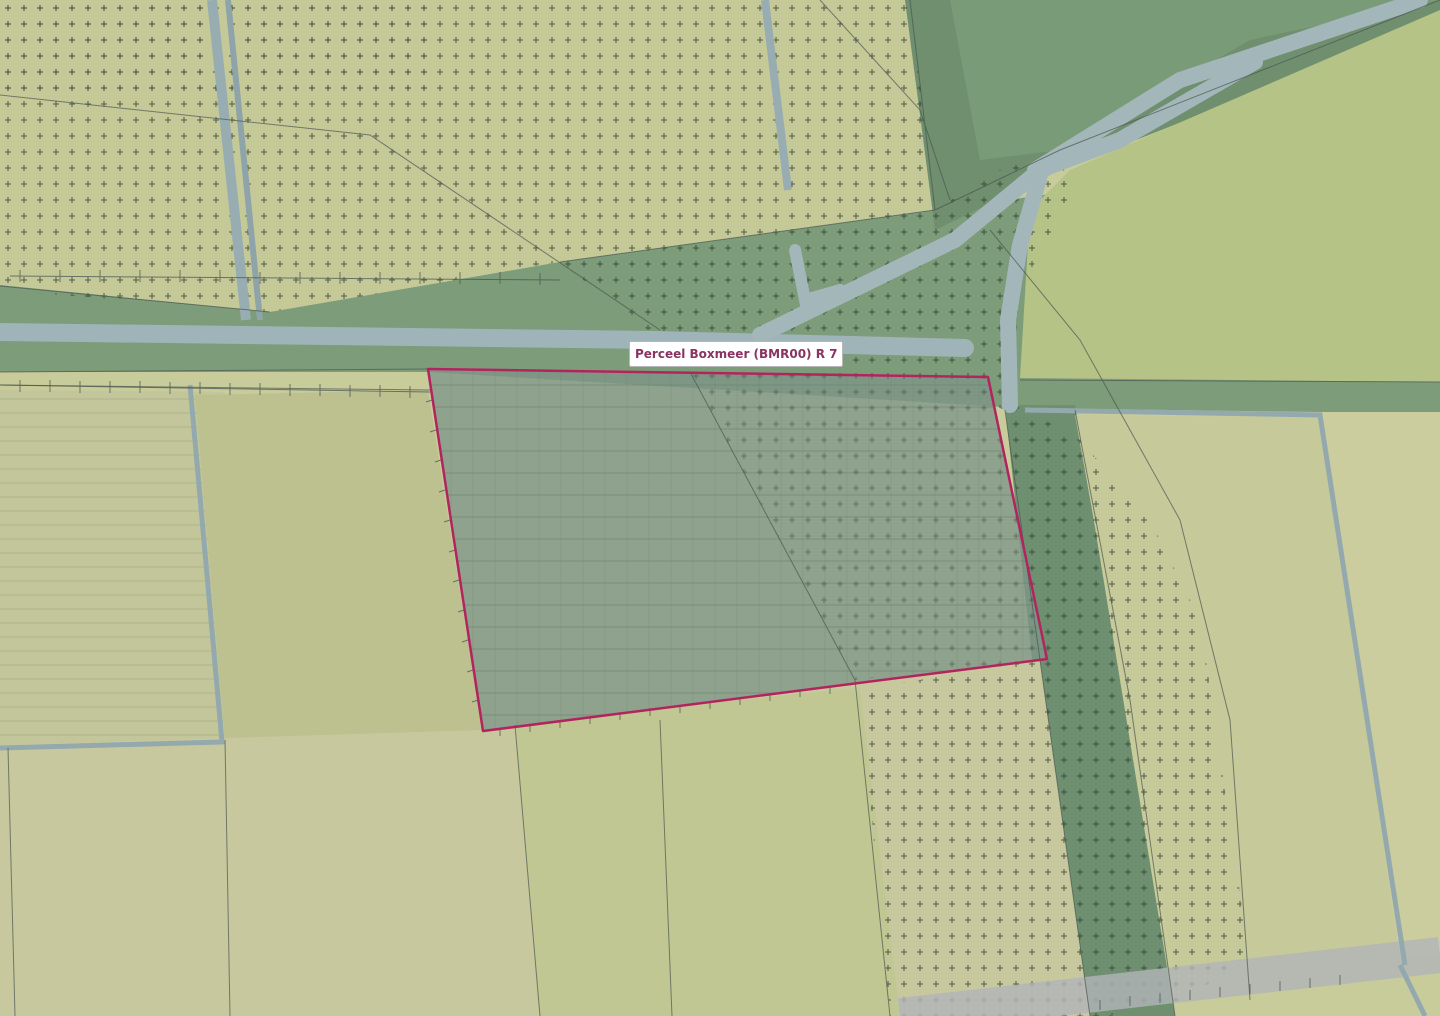 This screenshot has width=1440, height=1016. What do you see at coordinates (736, 354) in the screenshot?
I see `parcel-label: Perceel Boxmeer (BMR00) R 7` at bounding box center [736, 354].